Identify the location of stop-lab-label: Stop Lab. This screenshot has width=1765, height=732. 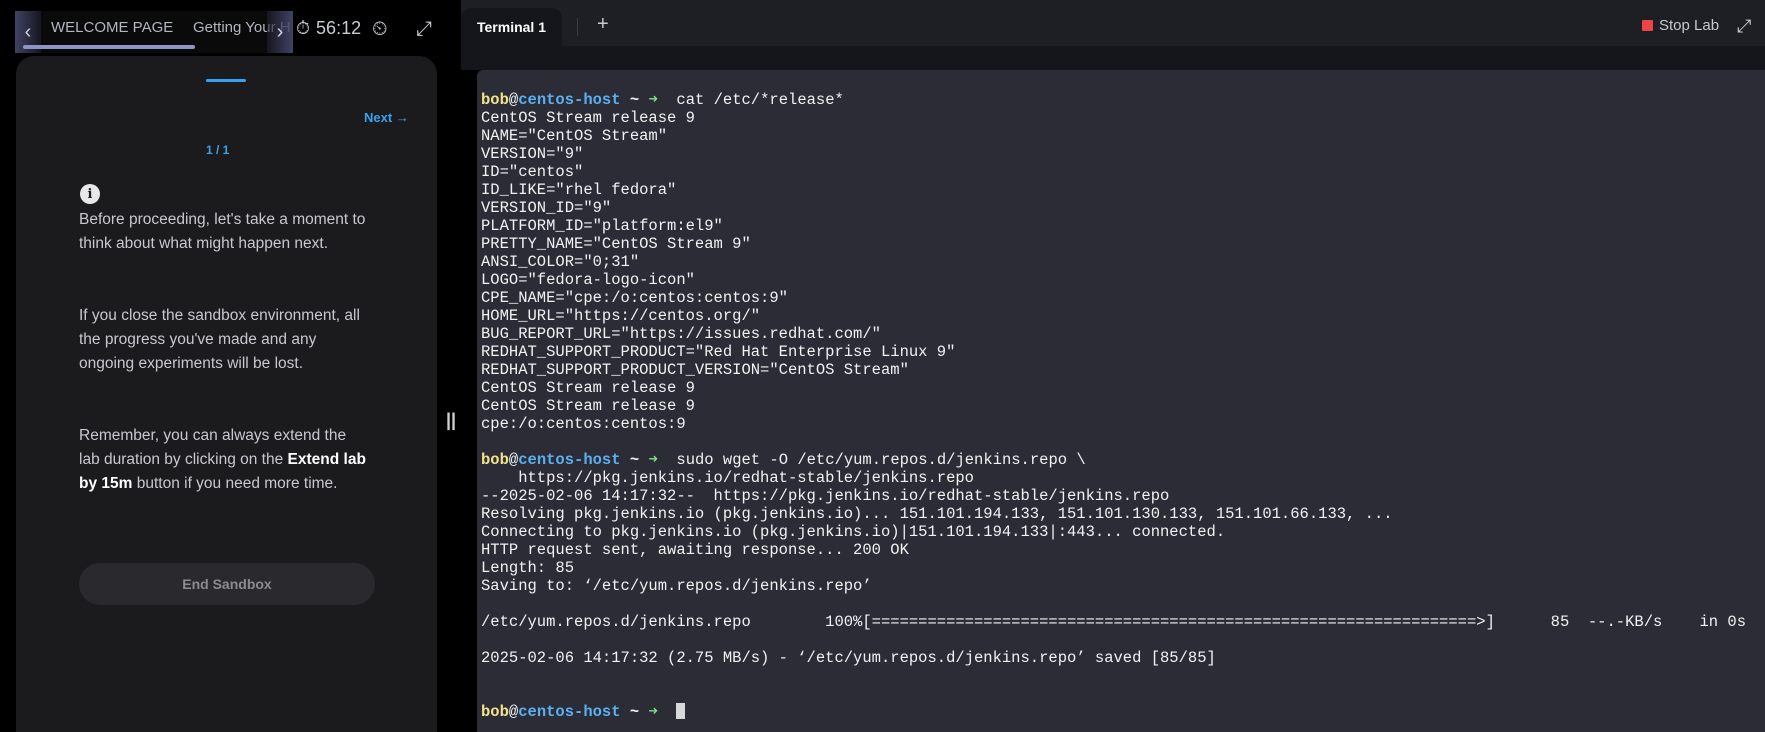
(1689, 25).